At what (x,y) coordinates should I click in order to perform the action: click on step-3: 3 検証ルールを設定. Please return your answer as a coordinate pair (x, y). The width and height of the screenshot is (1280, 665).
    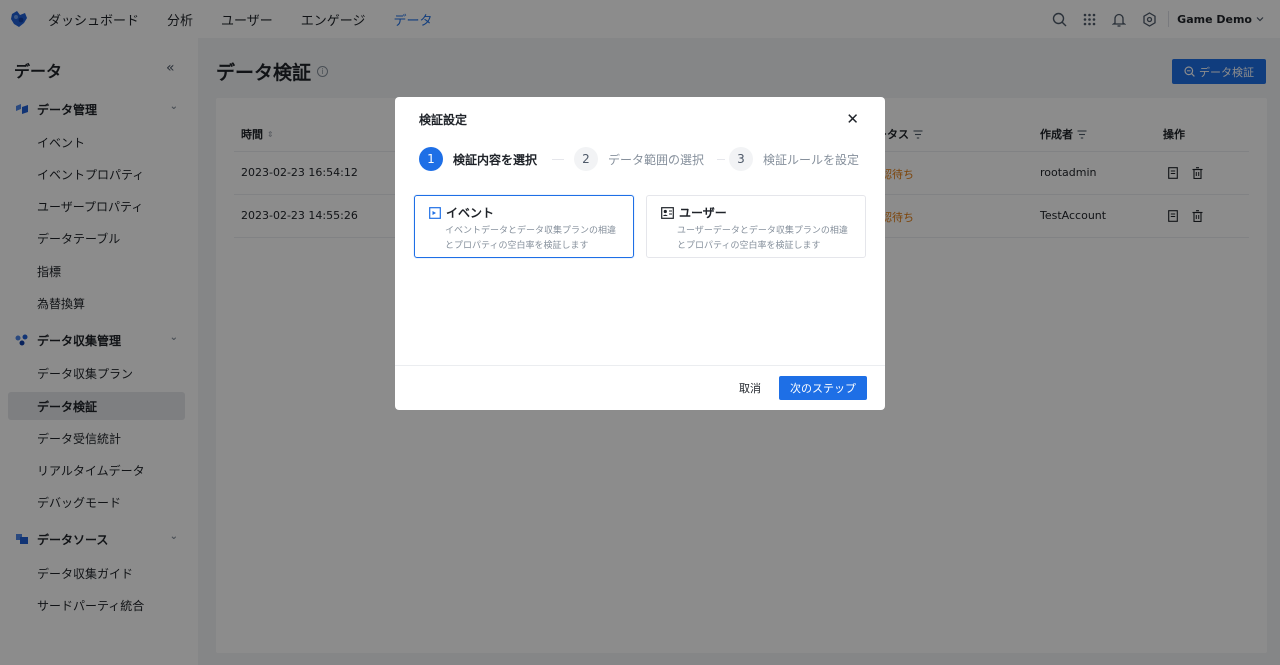
    Looking at the image, I should click on (794, 159).